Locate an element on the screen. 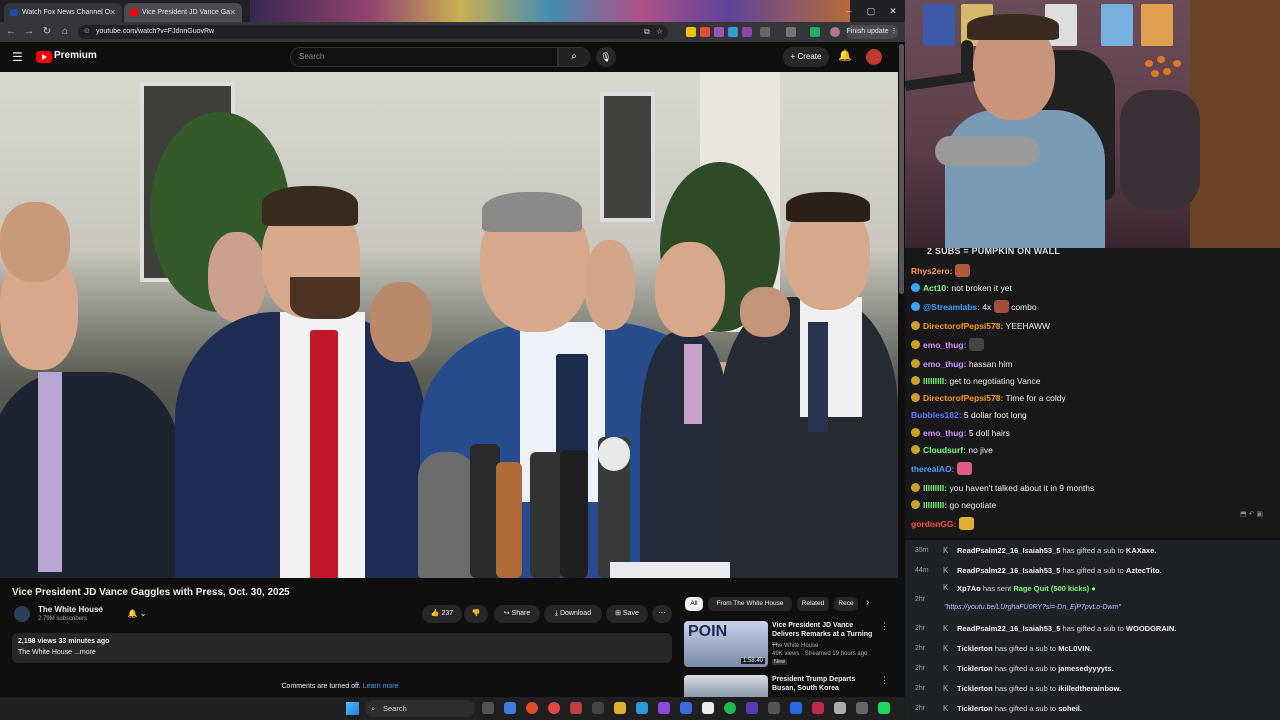 The width and height of the screenshot is (1280, 720). obs-icon is located at coordinates (664, 708).